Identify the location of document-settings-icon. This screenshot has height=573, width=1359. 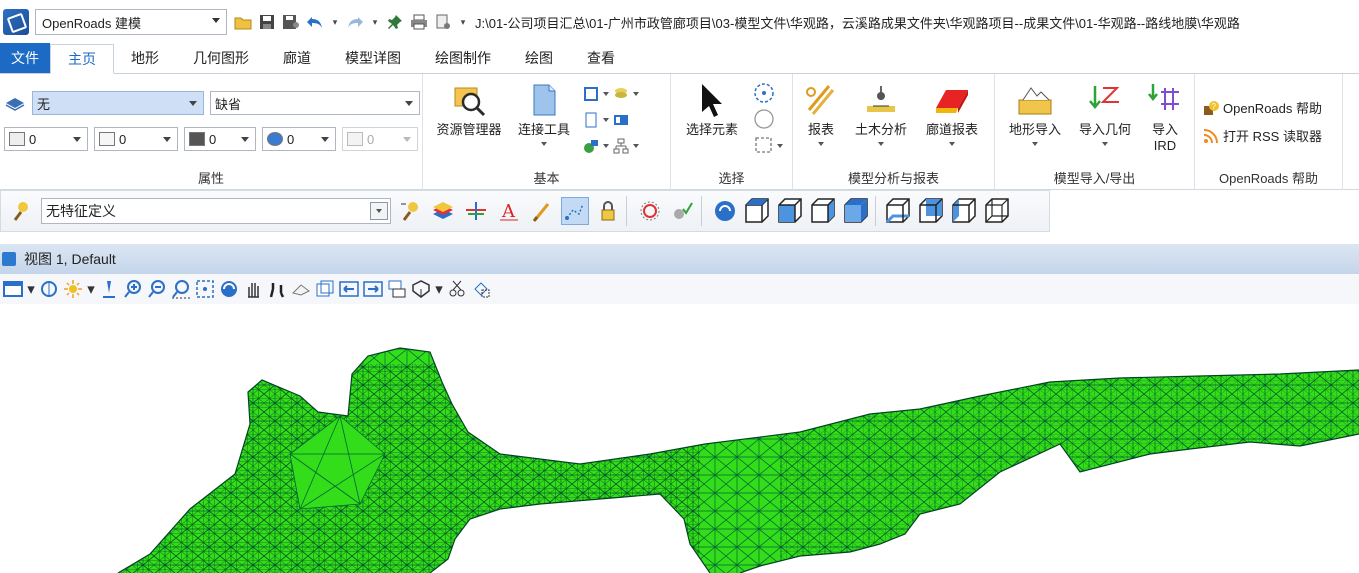
(443, 22).